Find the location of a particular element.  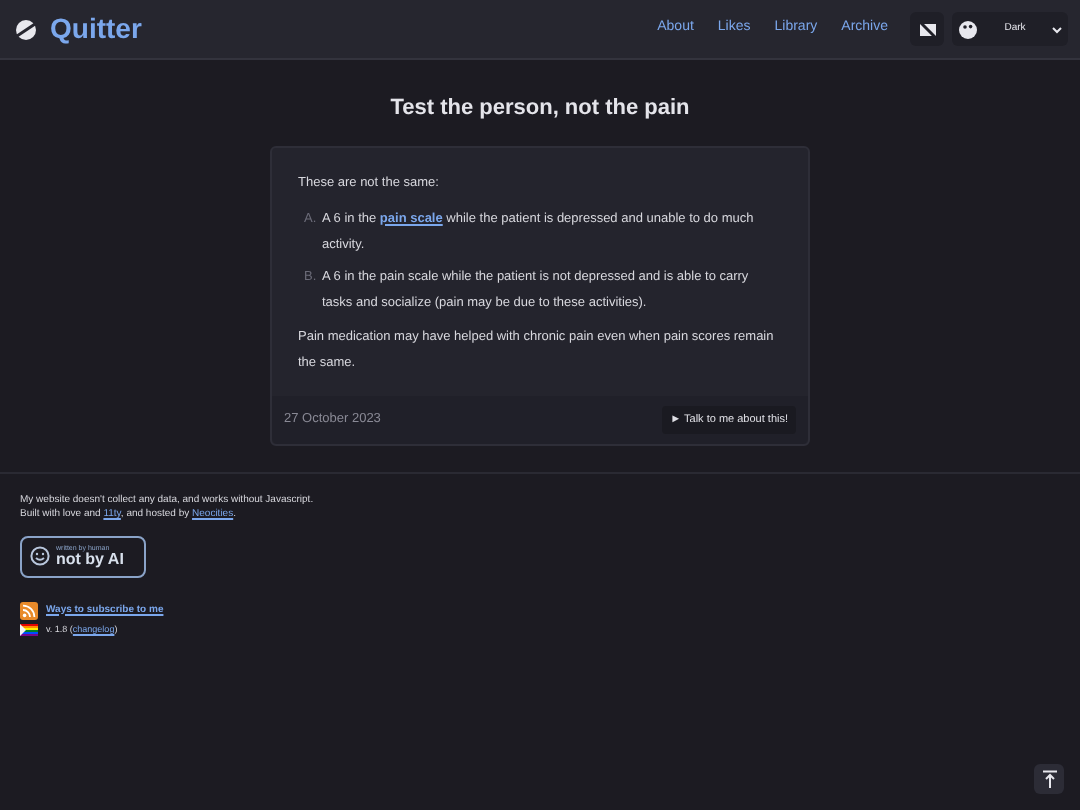

site-logo: Quitter is located at coordinates (96, 29).